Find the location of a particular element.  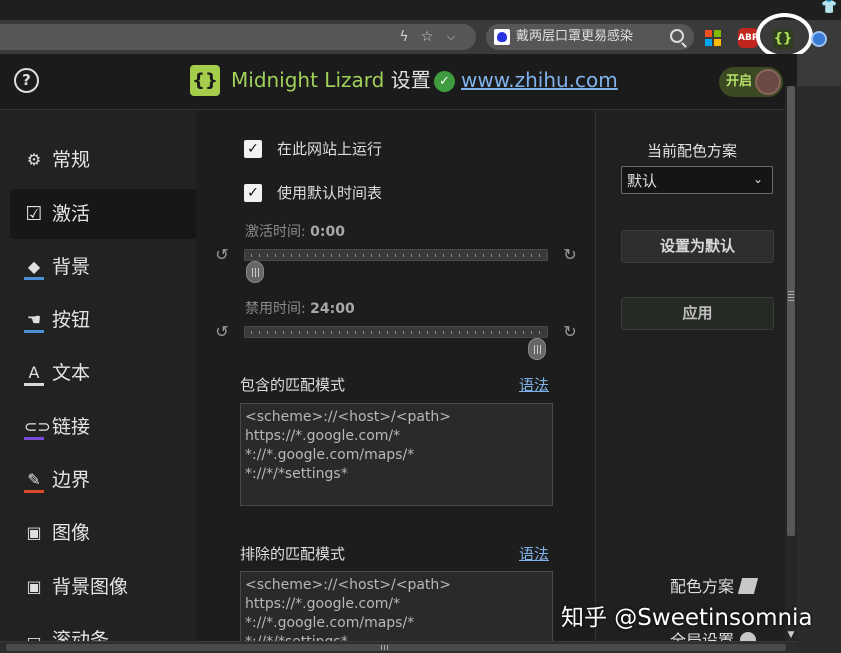

deactivate-time-label: 禁用时间: 24:00 is located at coordinates (300, 309).